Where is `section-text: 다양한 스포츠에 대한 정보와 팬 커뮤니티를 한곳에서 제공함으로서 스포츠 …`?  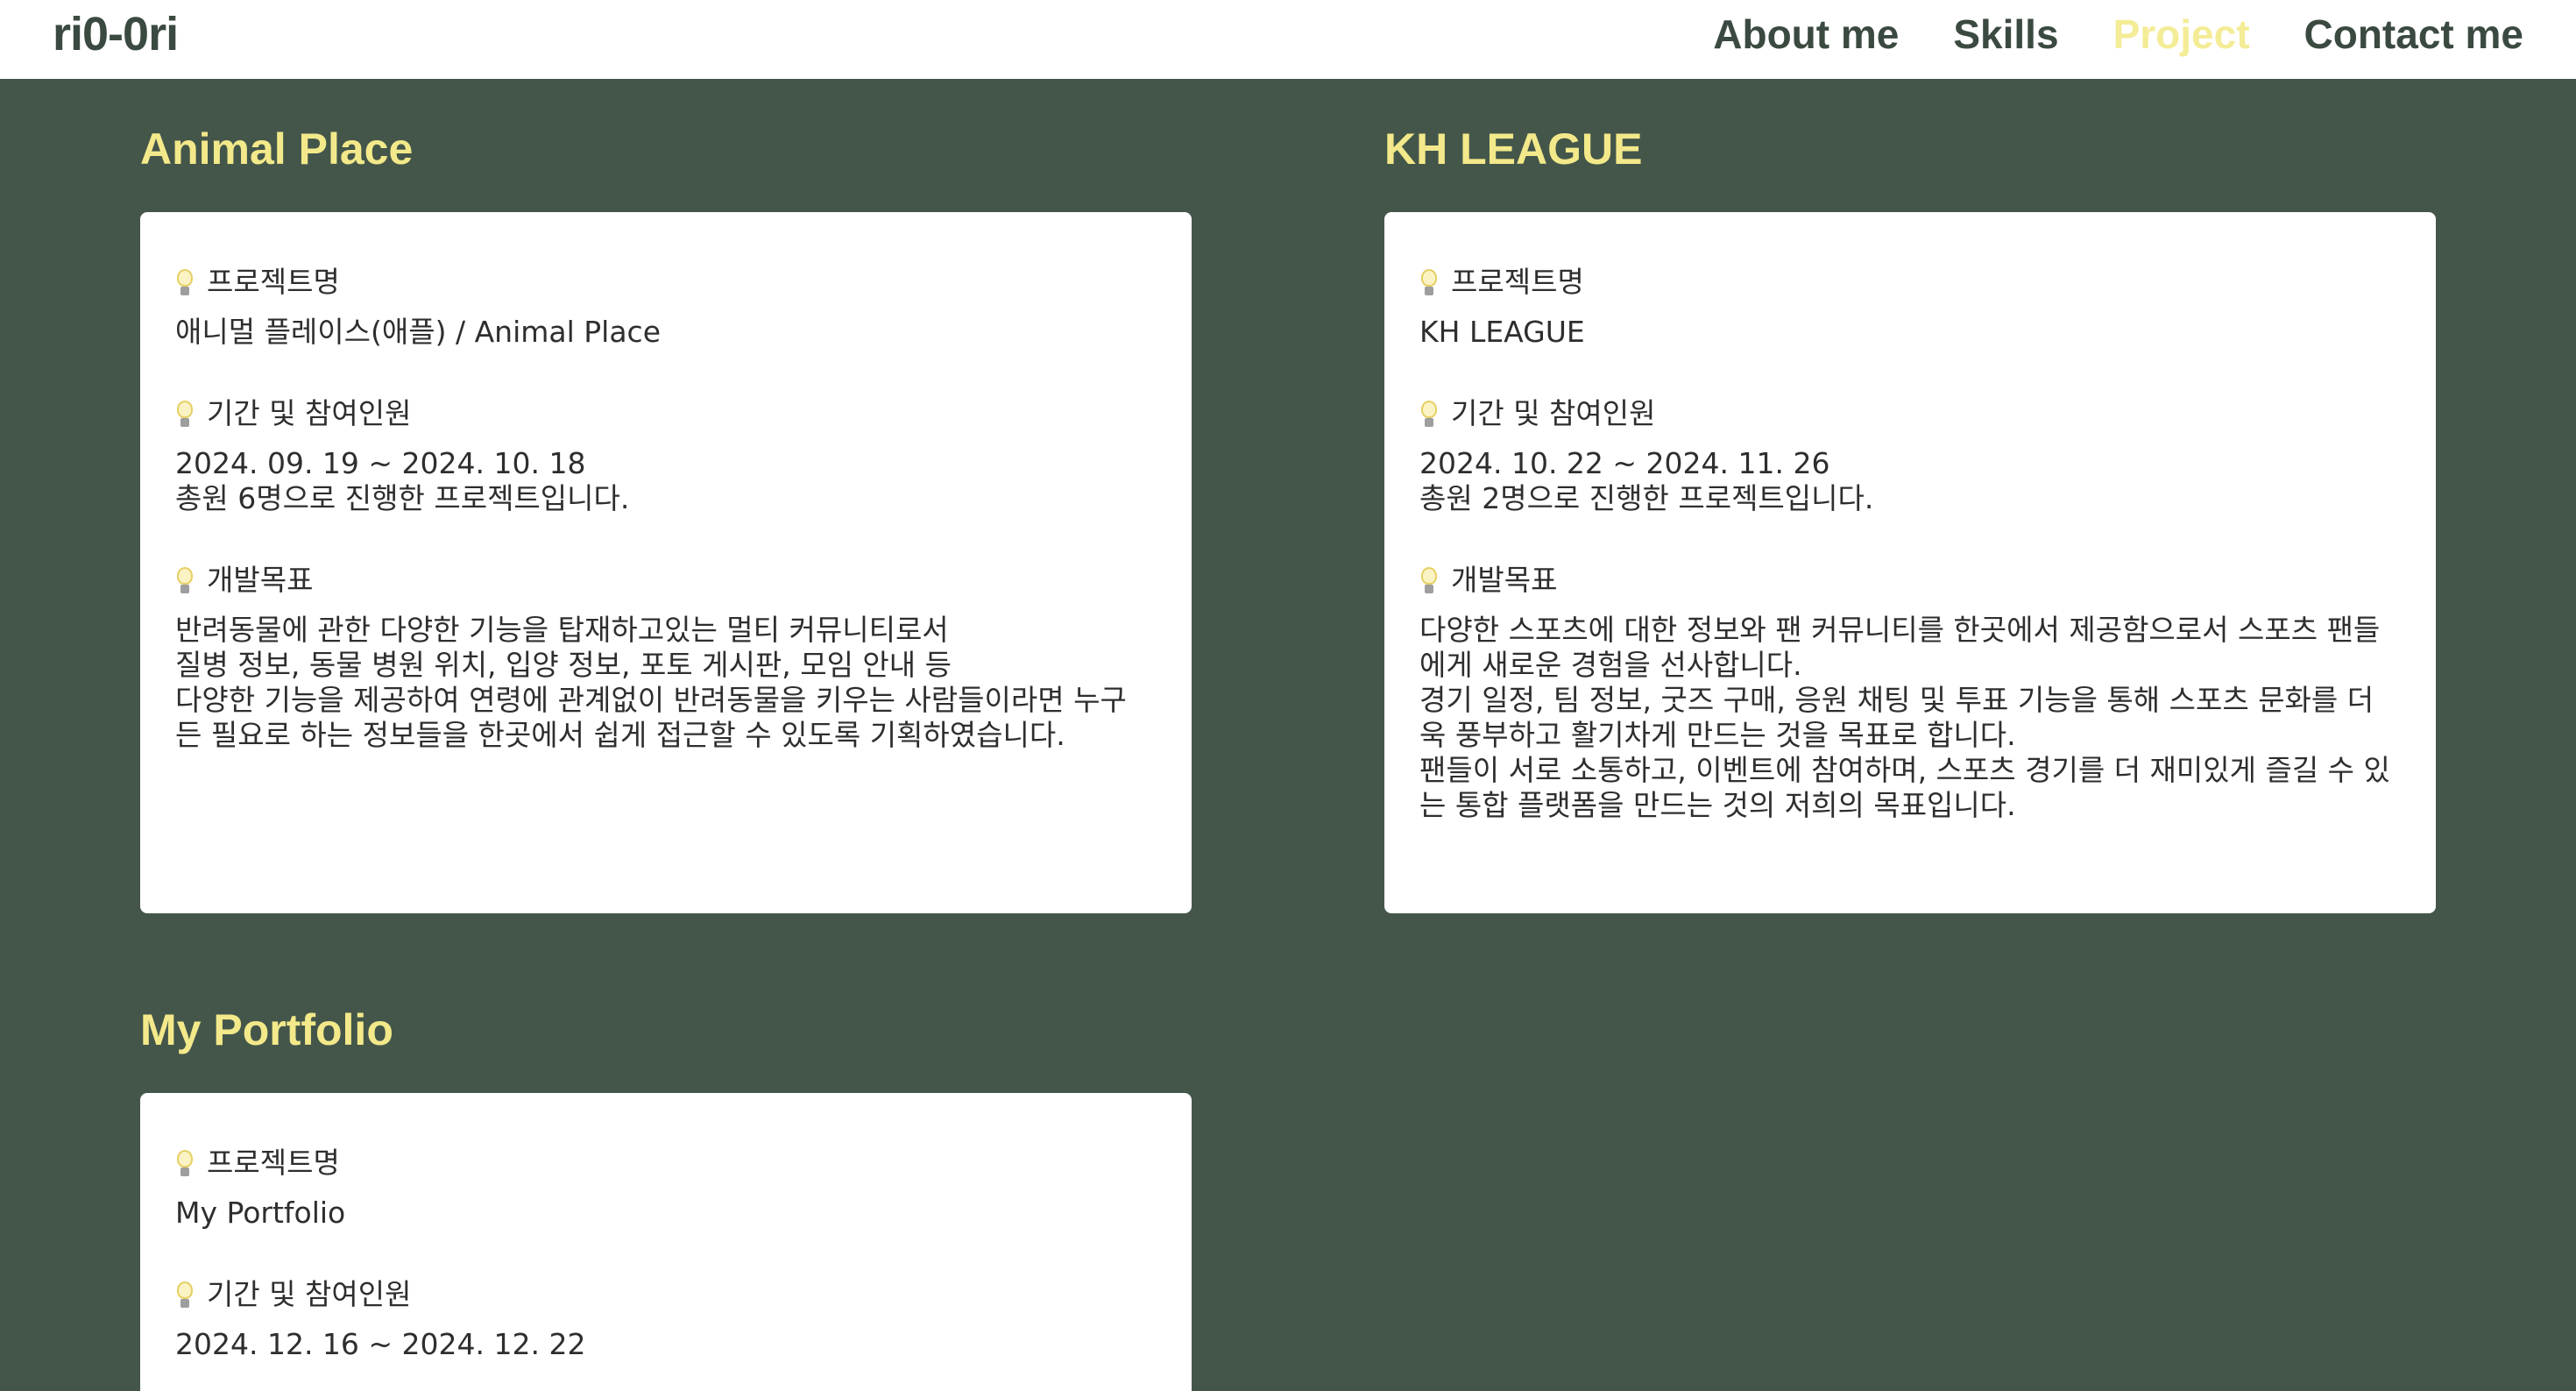 section-text: 다양한 스포츠에 대한 정보와 팬 커뮤니티를 한곳에서 제공함으로서 스포츠 … is located at coordinates (1904, 717).